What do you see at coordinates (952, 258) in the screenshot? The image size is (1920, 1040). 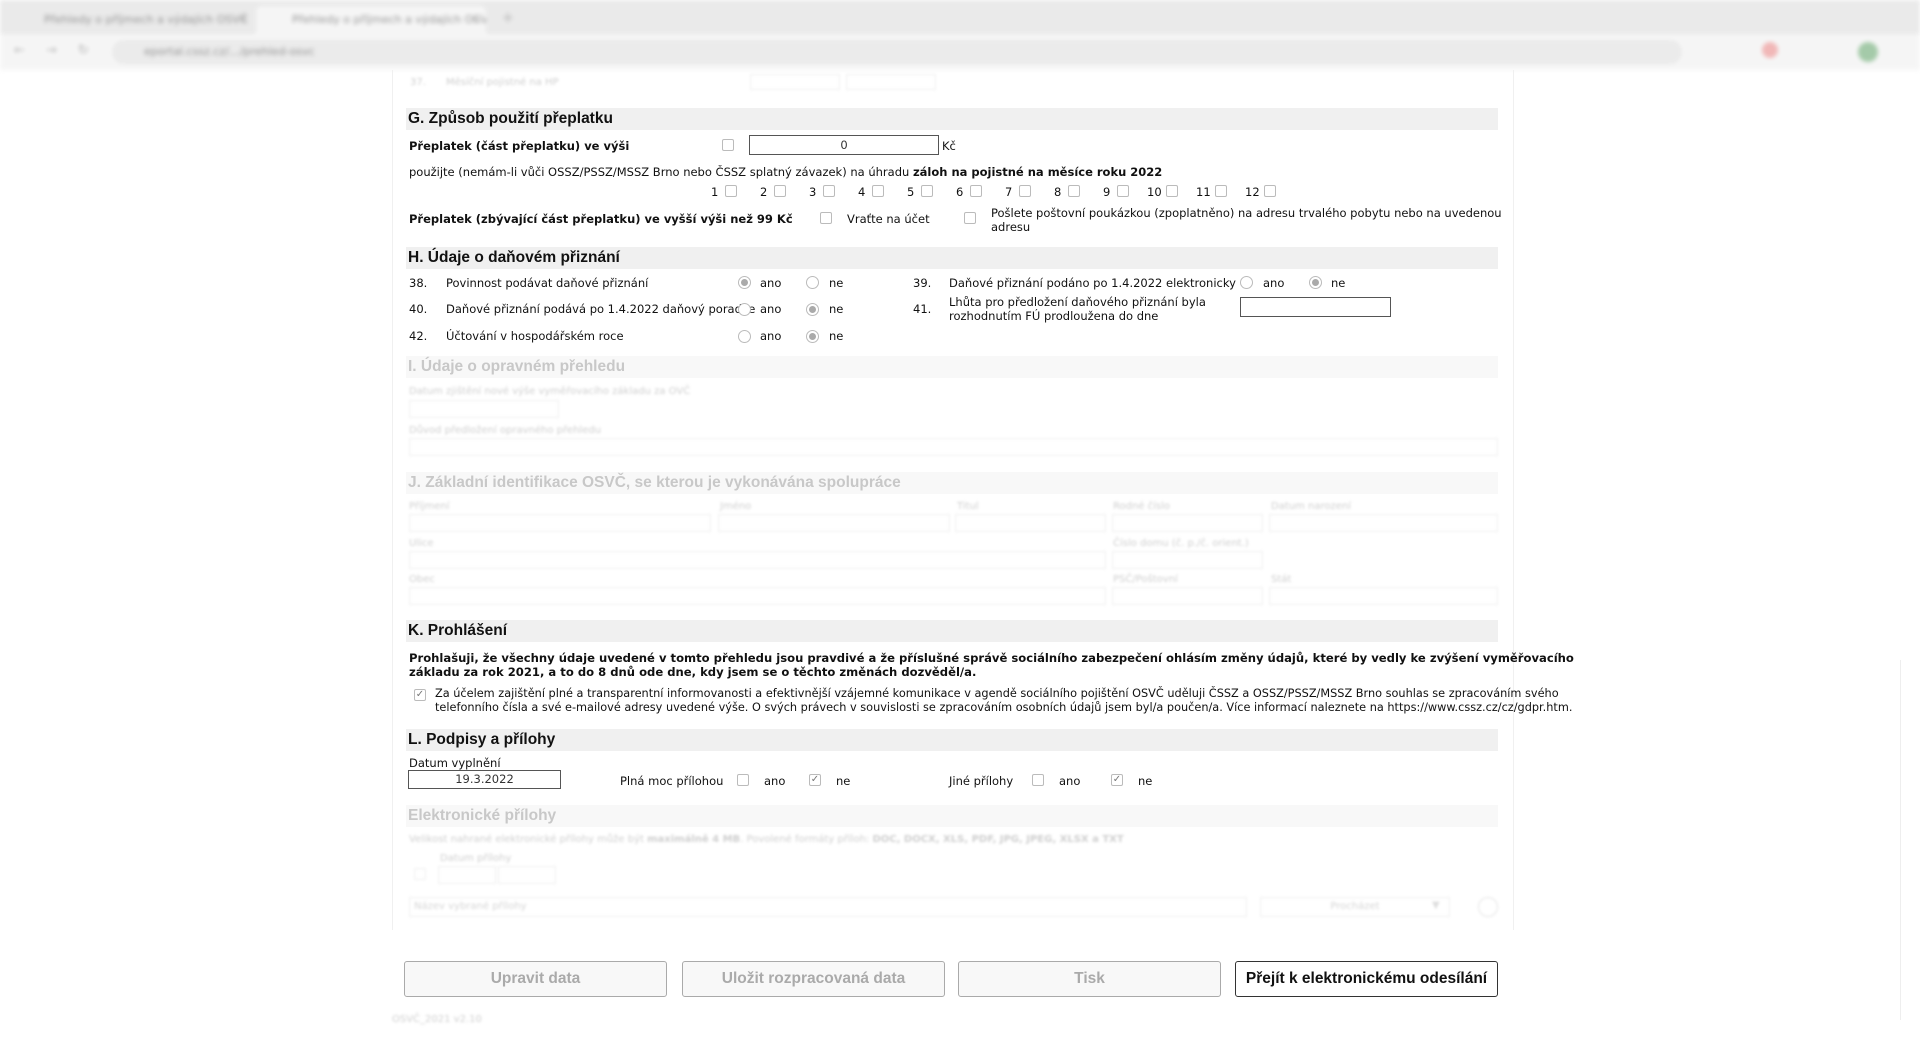 I see `section-h-heading: H. Údaje o daňovém přiznání` at bounding box center [952, 258].